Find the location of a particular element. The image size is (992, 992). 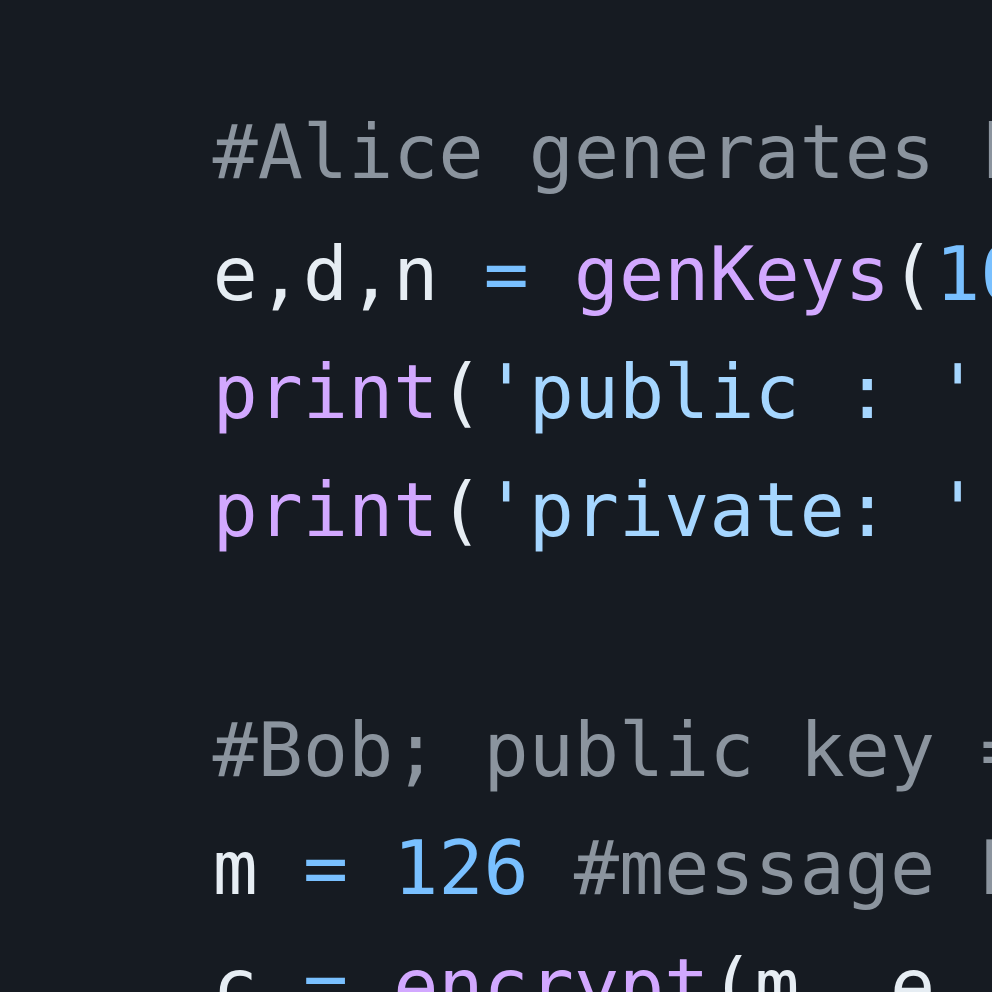

code-line-1: #Alice generates keys is located at coordinates (512, 115).